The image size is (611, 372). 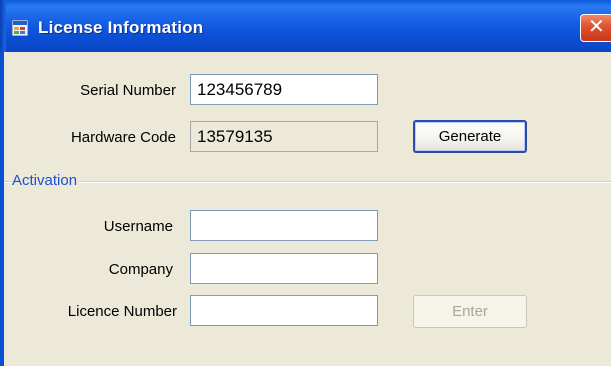 What do you see at coordinates (47, 180) in the screenshot?
I see `activation-group-label: Activation` at bounding box center [47, 180].